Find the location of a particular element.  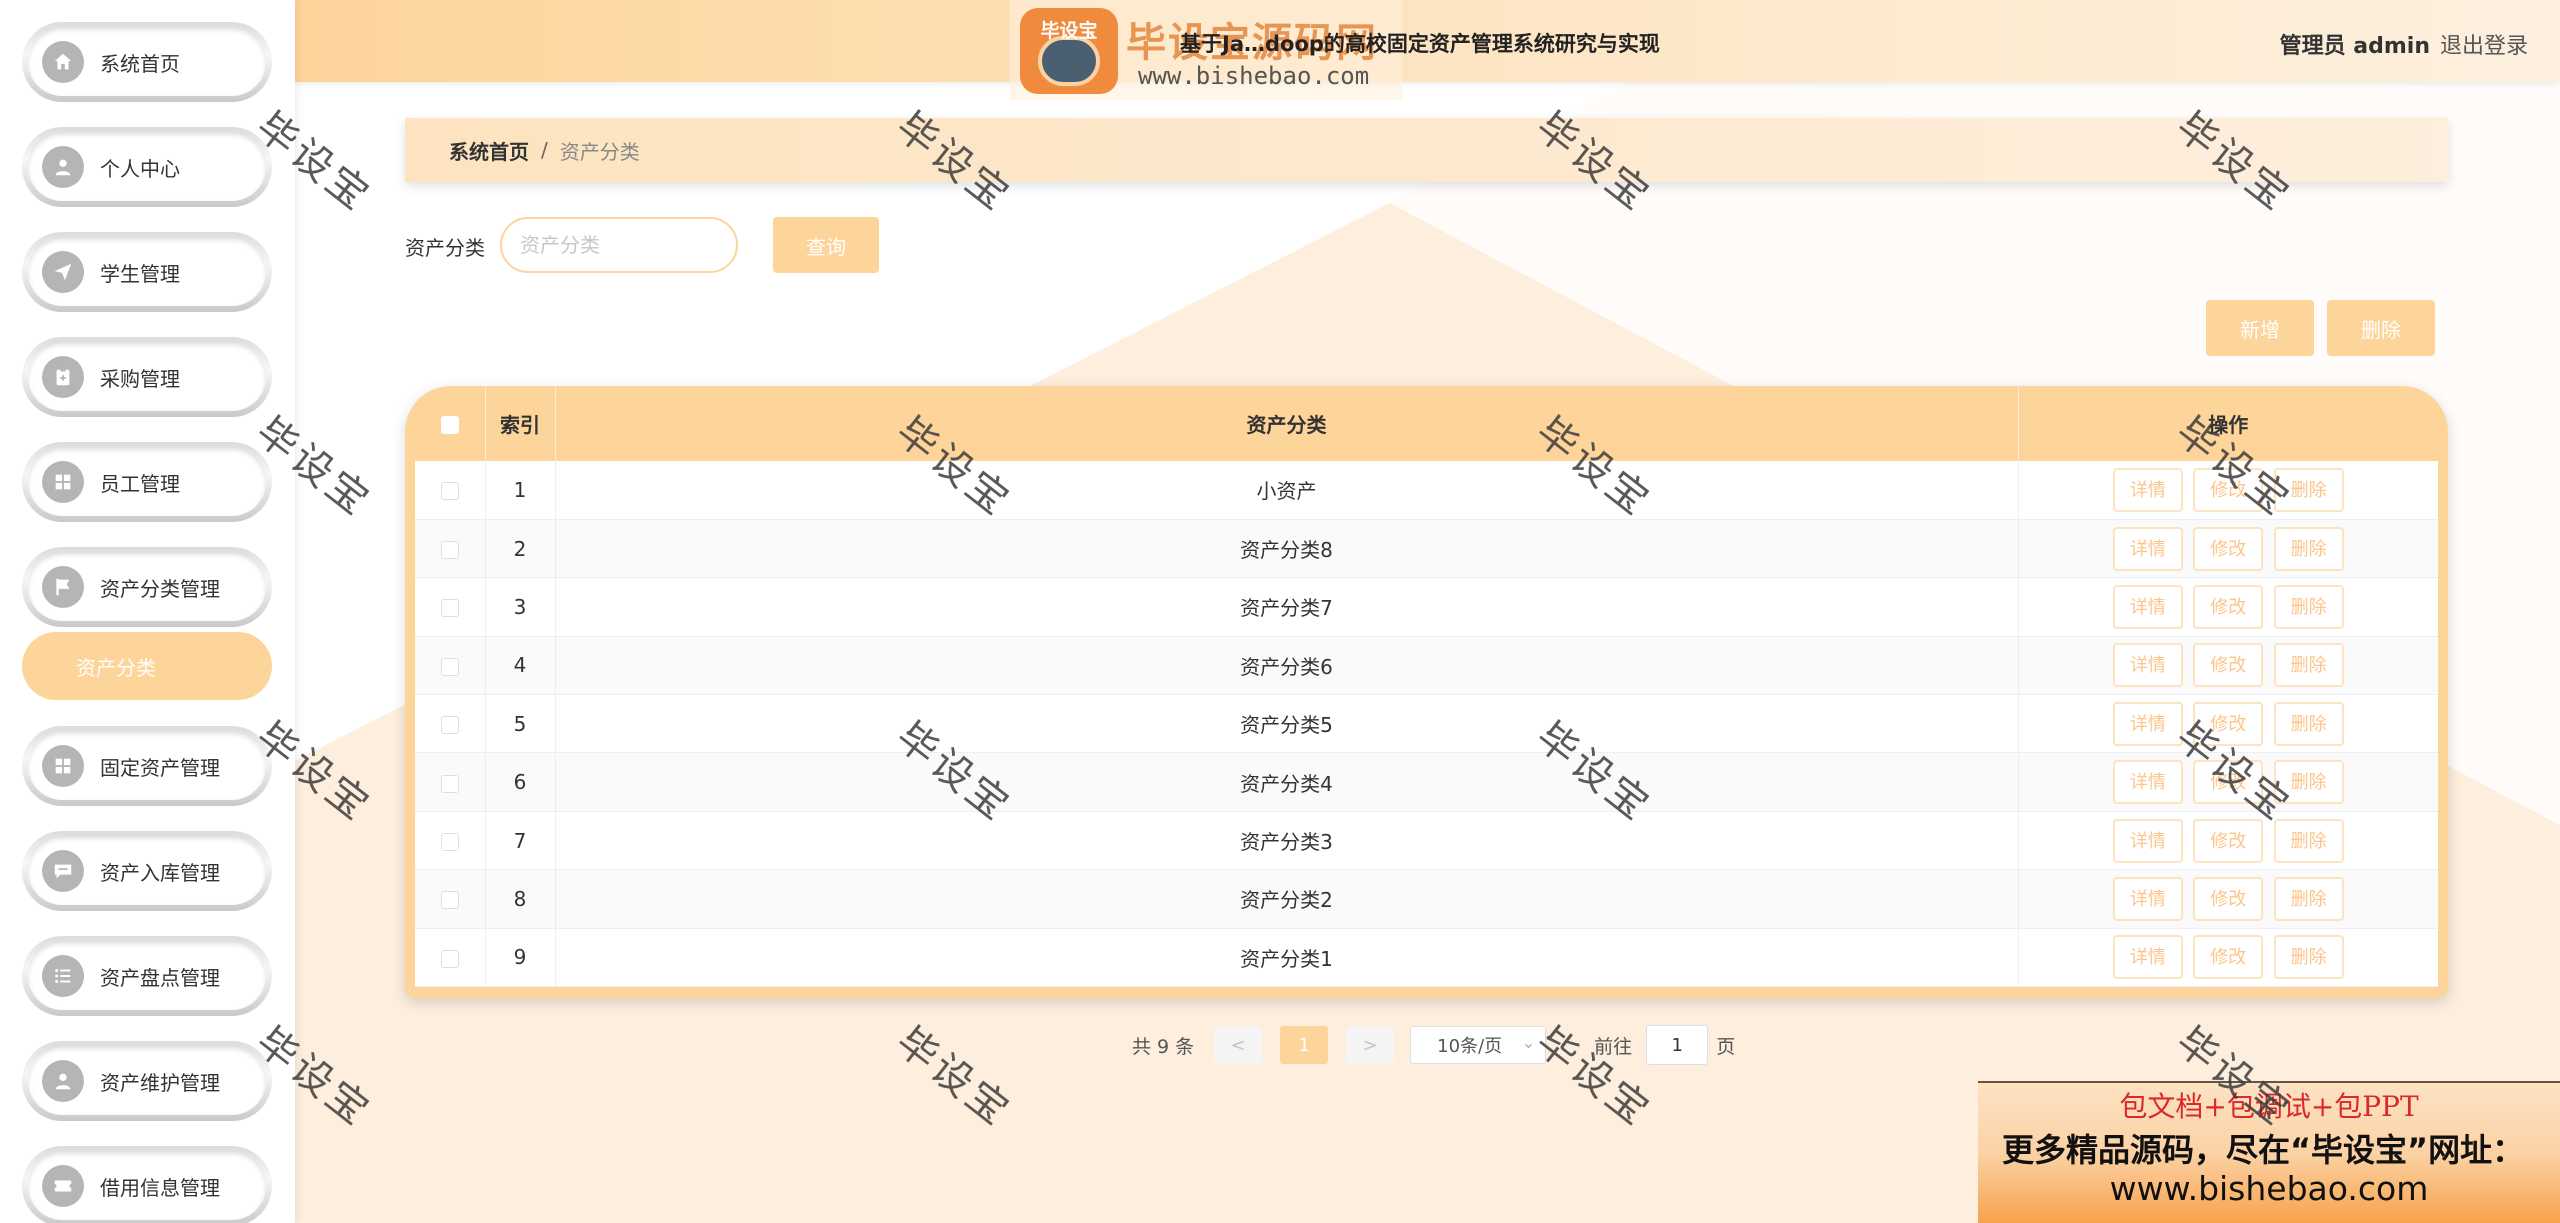

sidebar-item-home: 系统首页 is located at coordinates (147, 62).